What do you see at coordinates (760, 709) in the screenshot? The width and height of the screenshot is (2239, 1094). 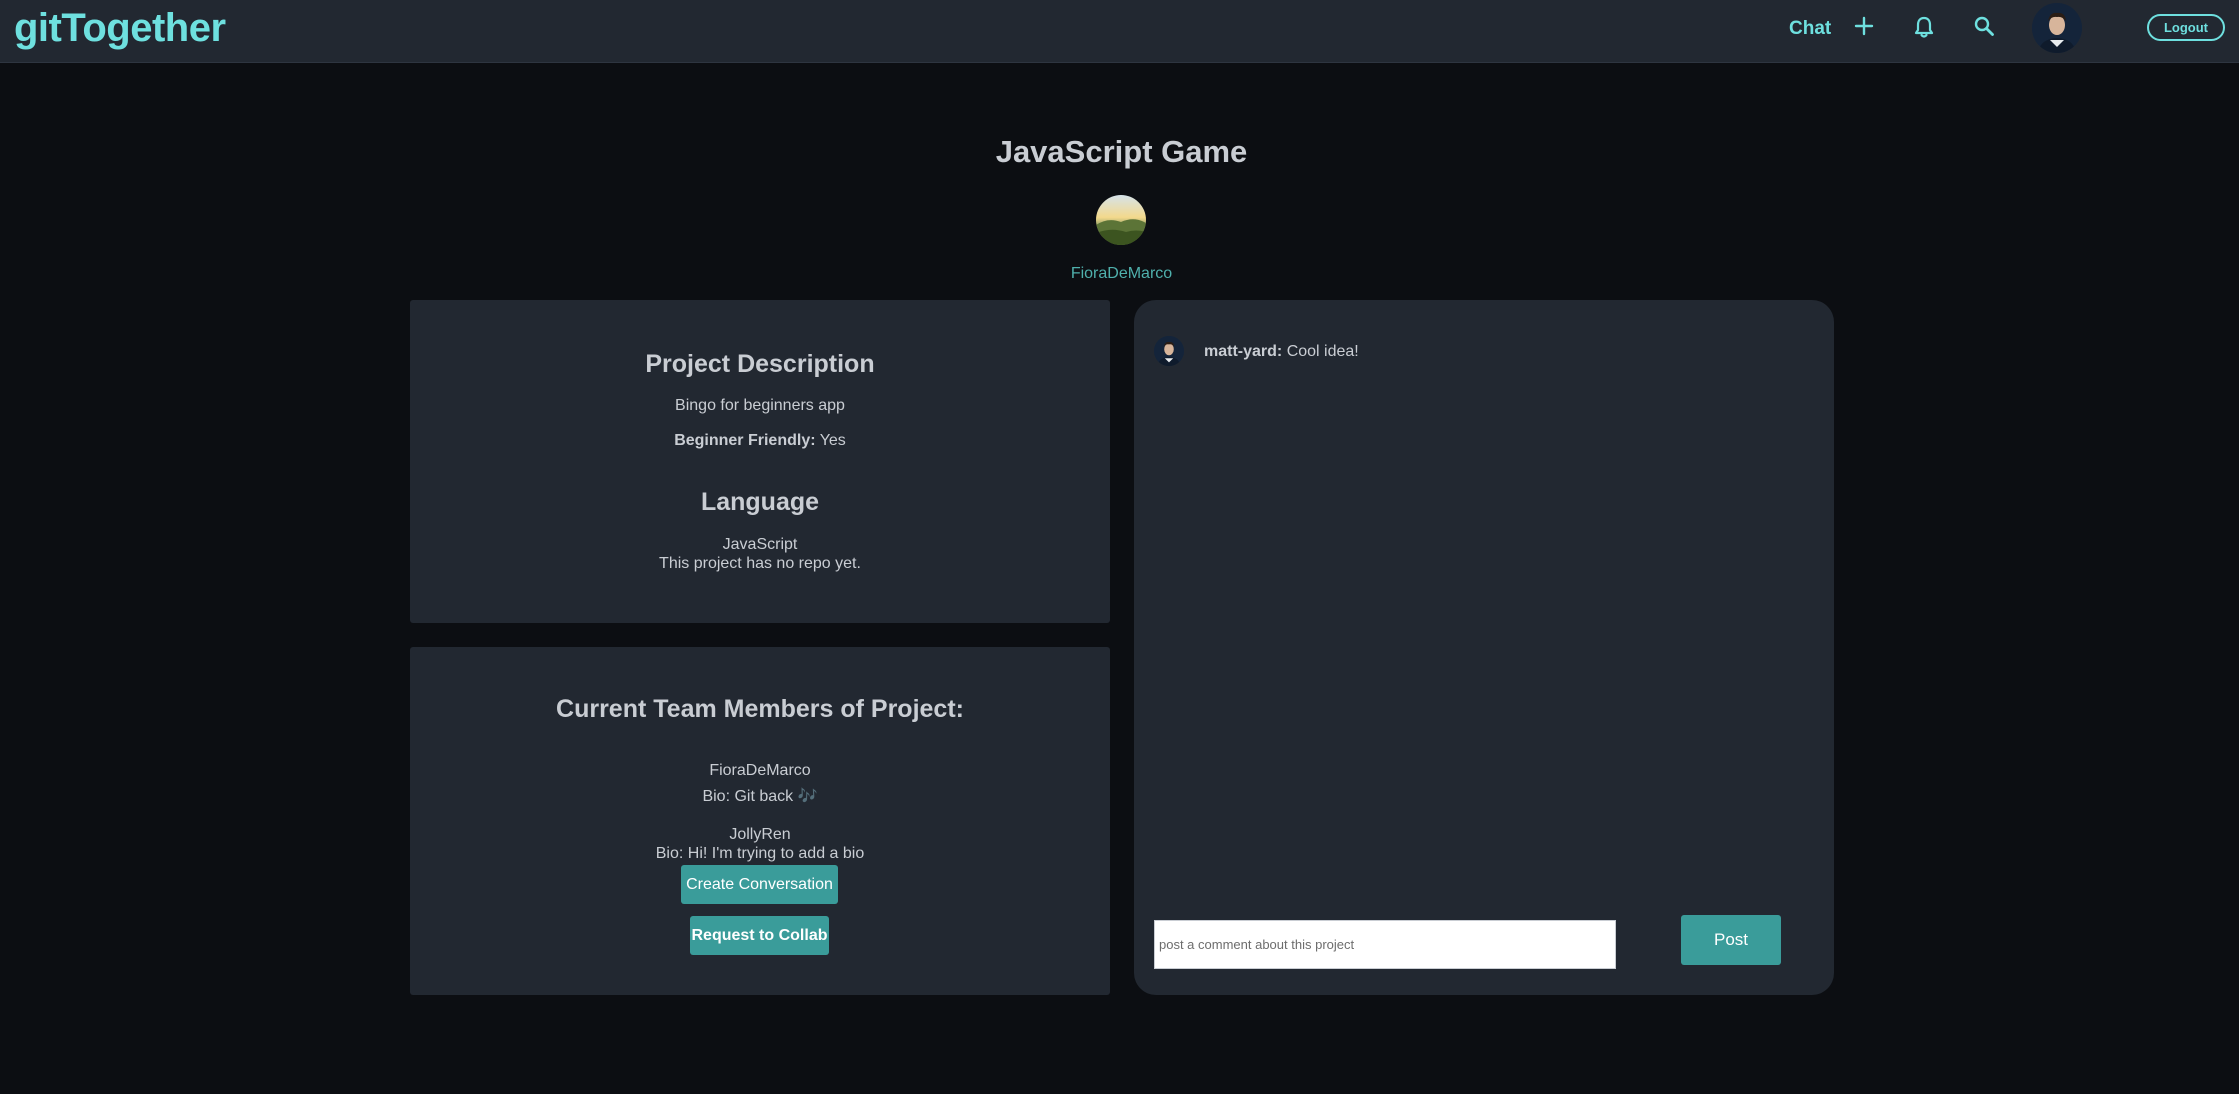 I see `team-heading: Current Team Members of Project:` at bounding box center [760, 709].